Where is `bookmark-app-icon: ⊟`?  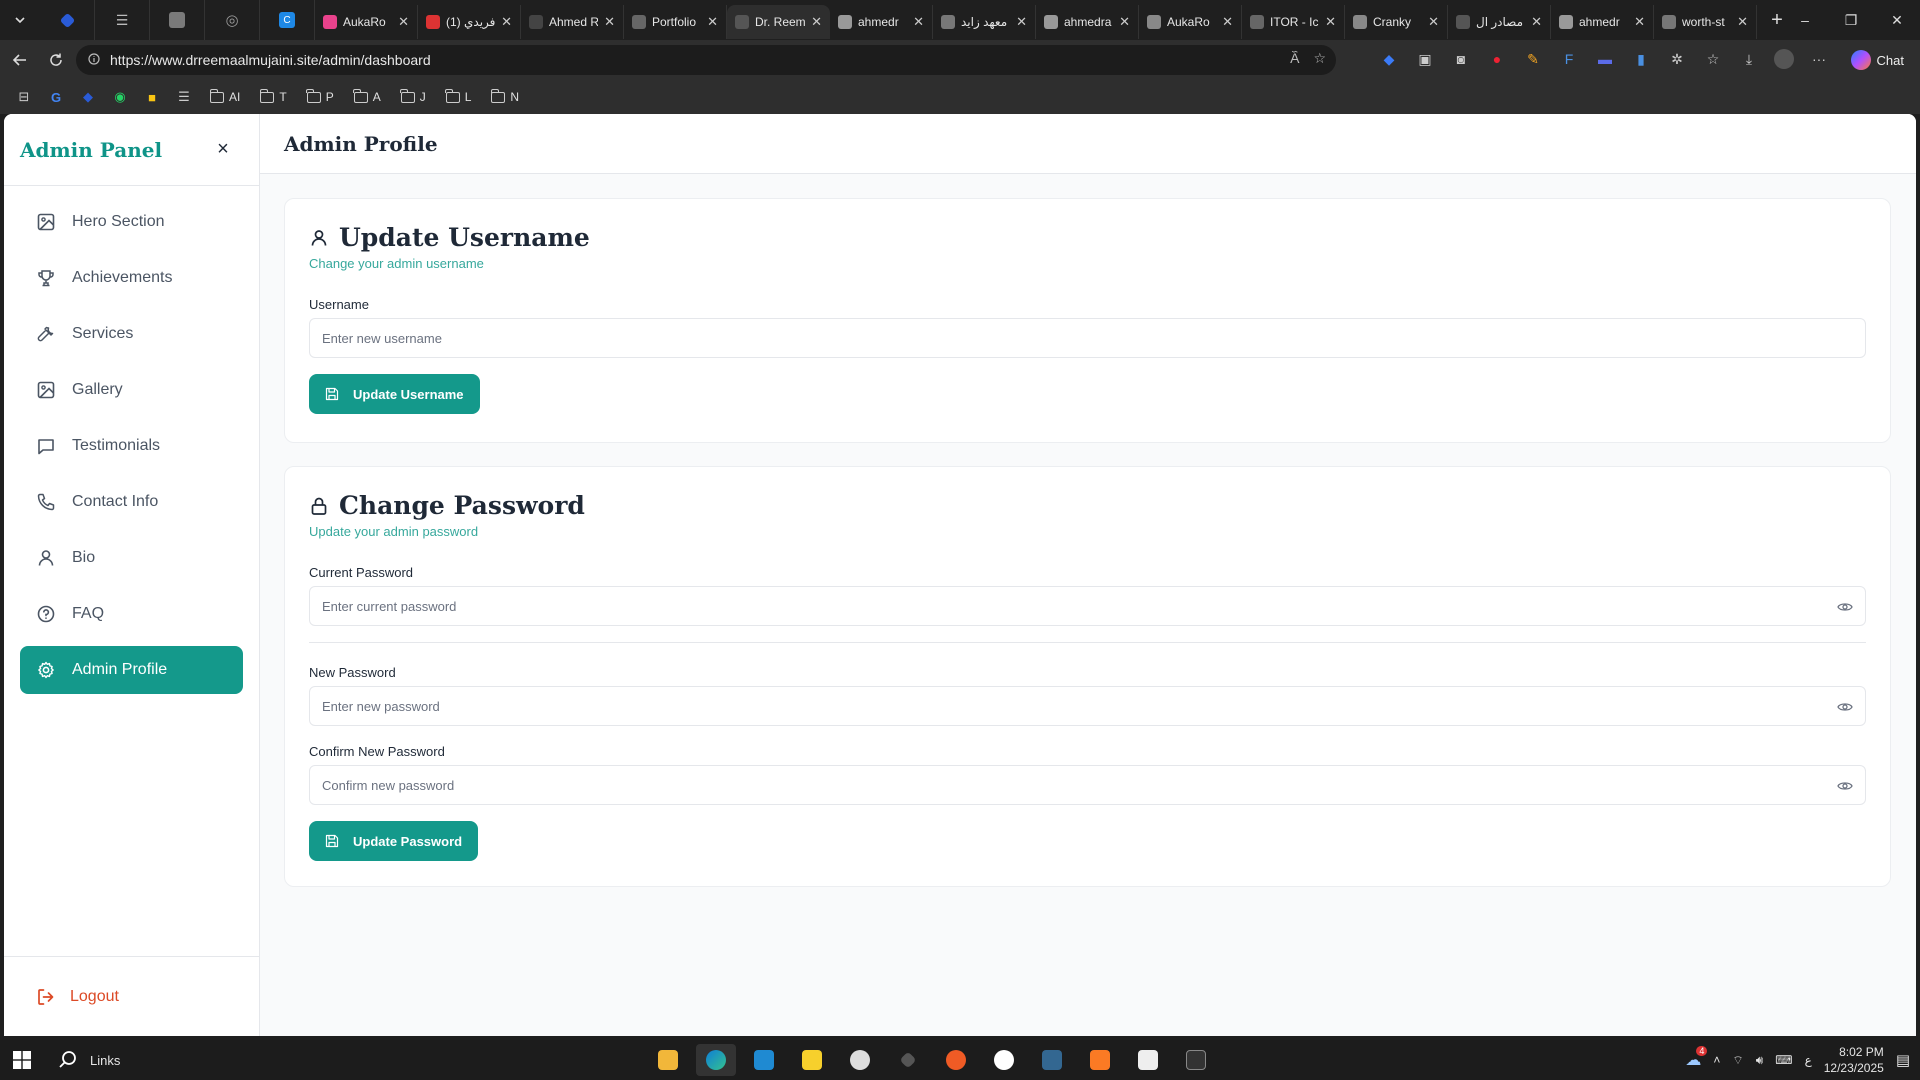 bookmark-app-icon: ⊟ is located at coordinates (24, 97).